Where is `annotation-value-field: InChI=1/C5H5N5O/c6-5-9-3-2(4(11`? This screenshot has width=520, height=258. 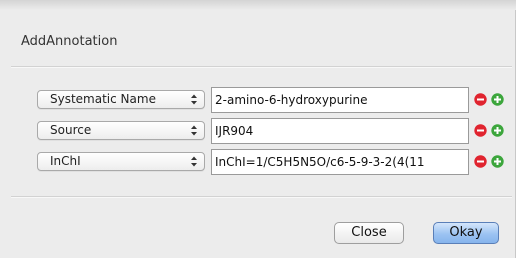
annotation-value-field: InChI=1/C5H5N5O/c6-5-9-3-2(4(11 is located at coordinates (340, 162).